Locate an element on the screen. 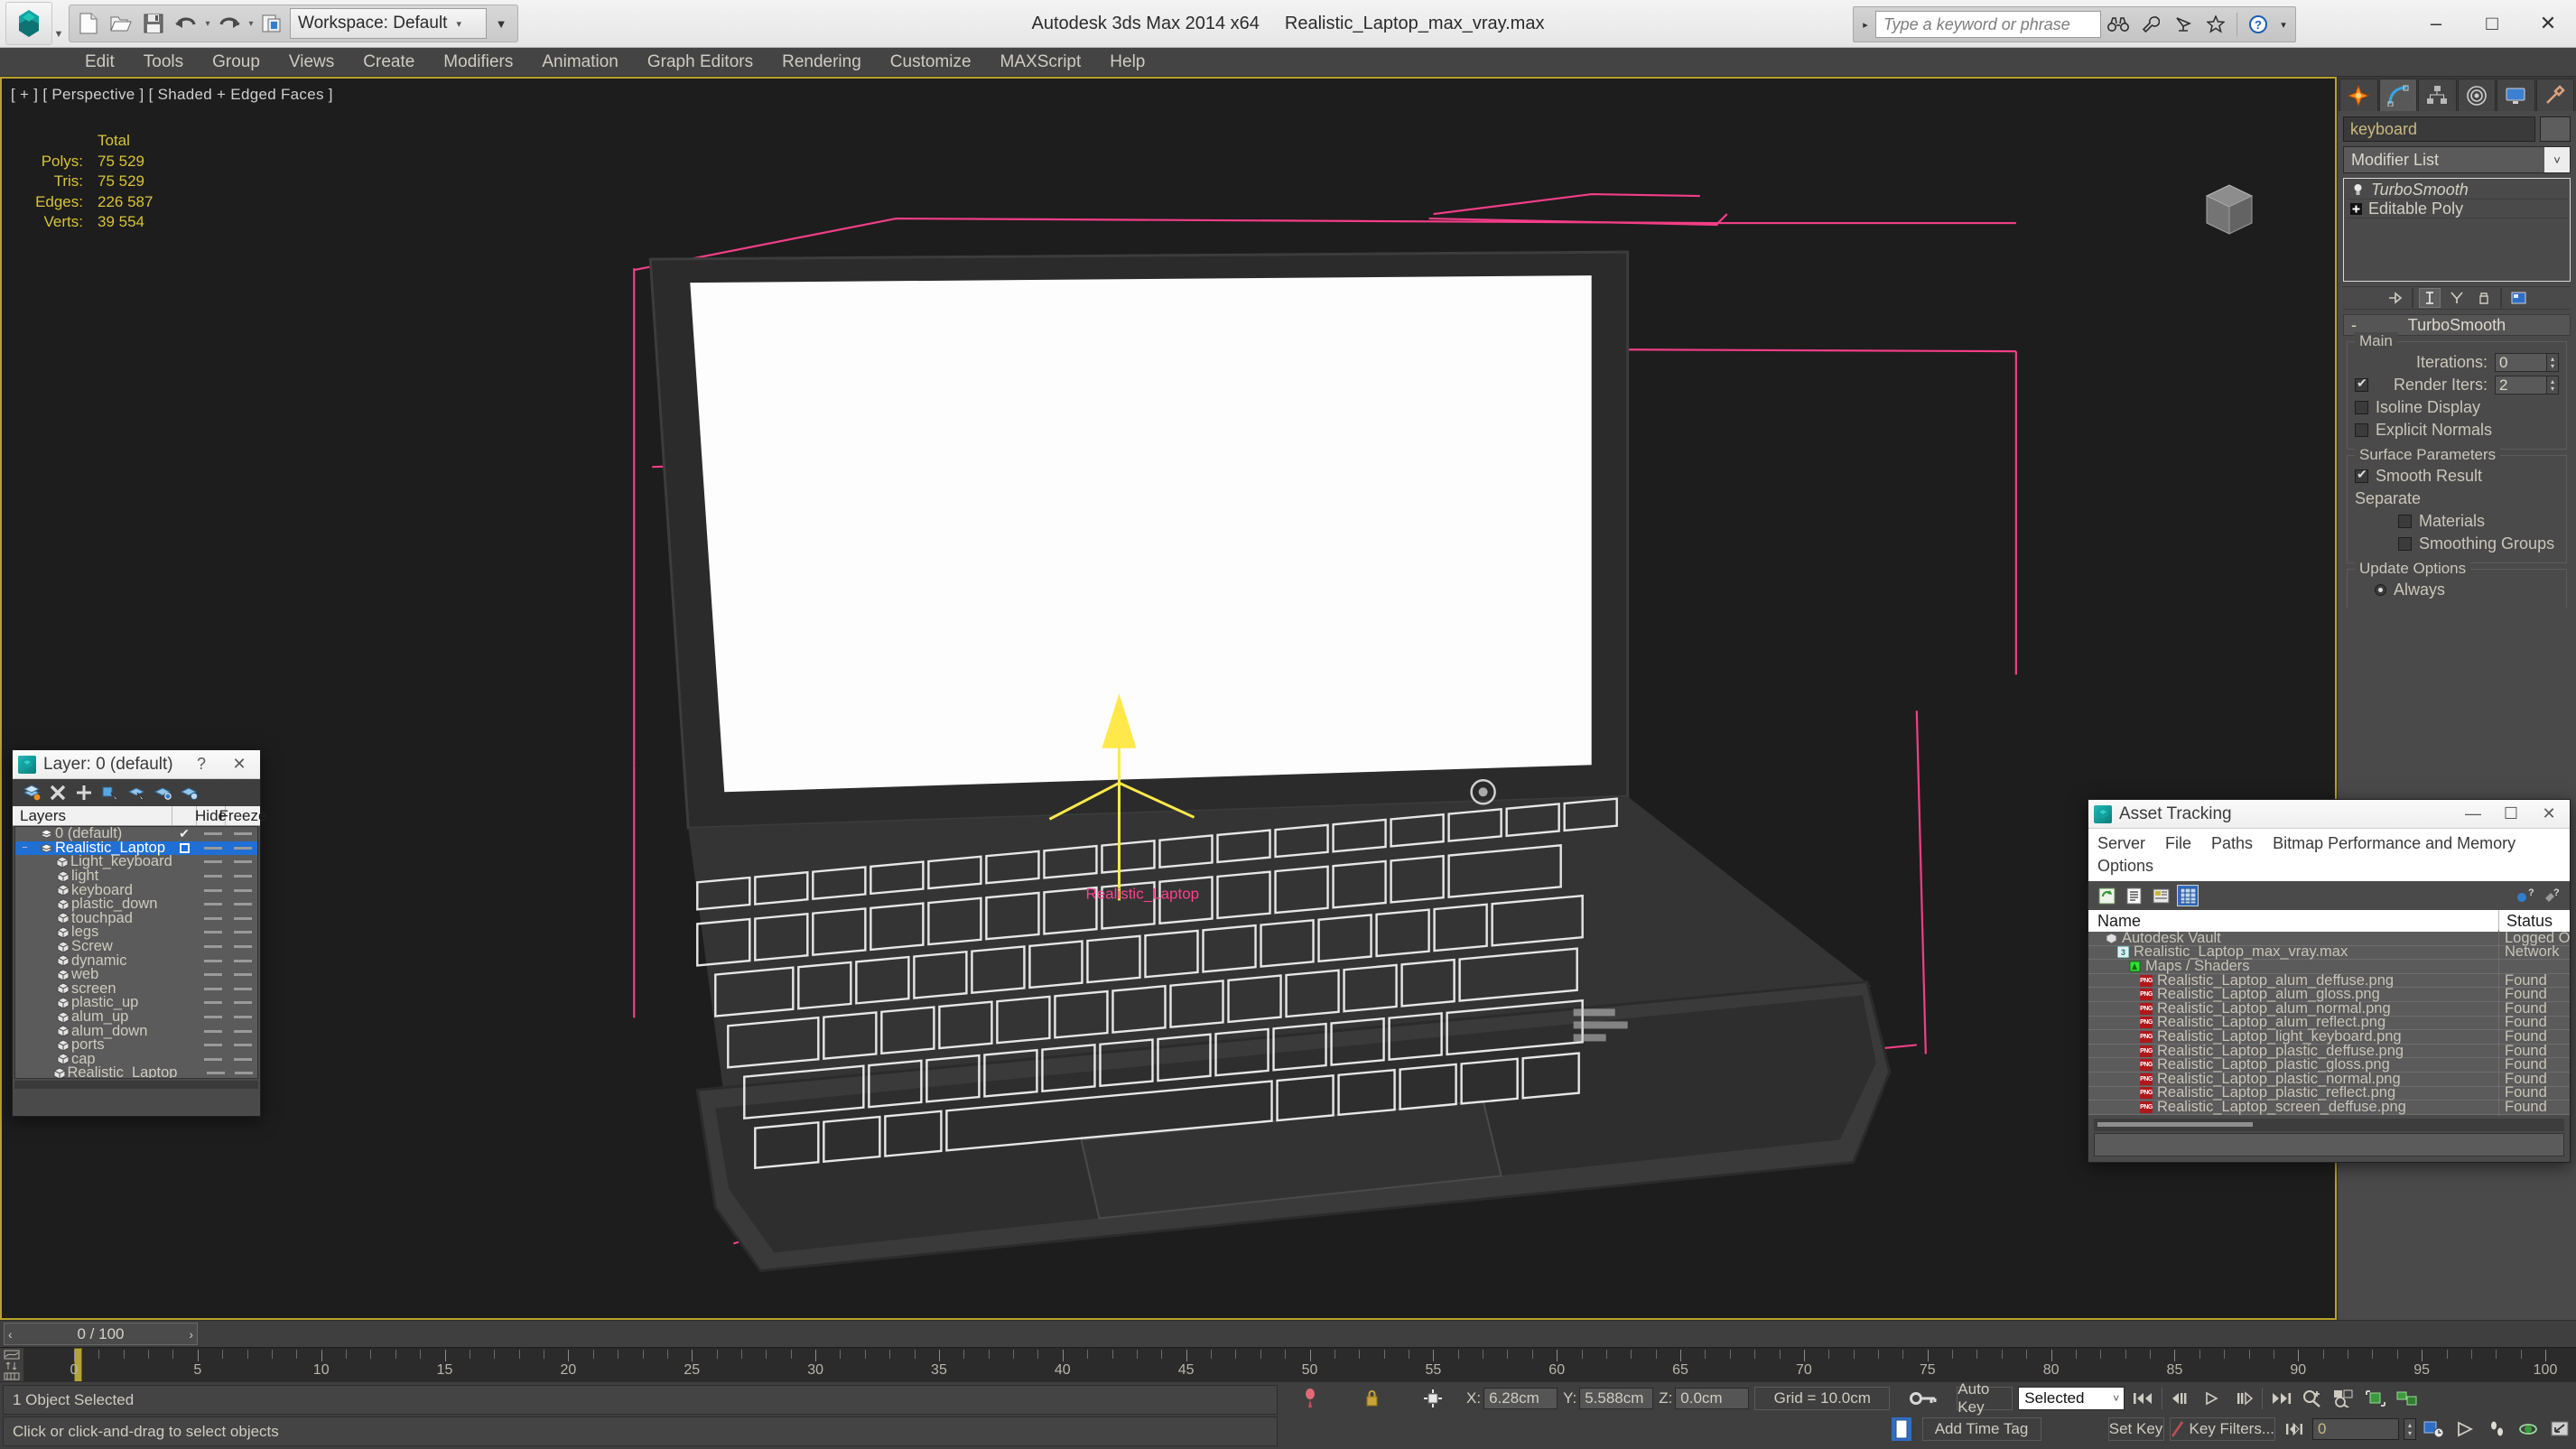 Image resolution: width=2576 pixels, height=1449 pixels. spinner-arrows-icon: ▴ ▾ is located at coordinates (2553, 362).